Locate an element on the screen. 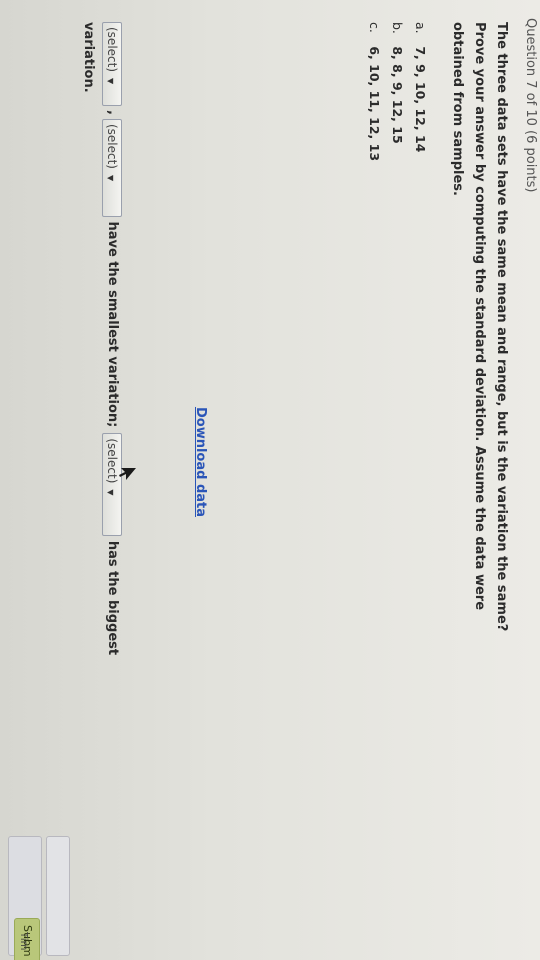  header-strip: Question 7 of 10 (6 points) is located at coordinates (530, 480).